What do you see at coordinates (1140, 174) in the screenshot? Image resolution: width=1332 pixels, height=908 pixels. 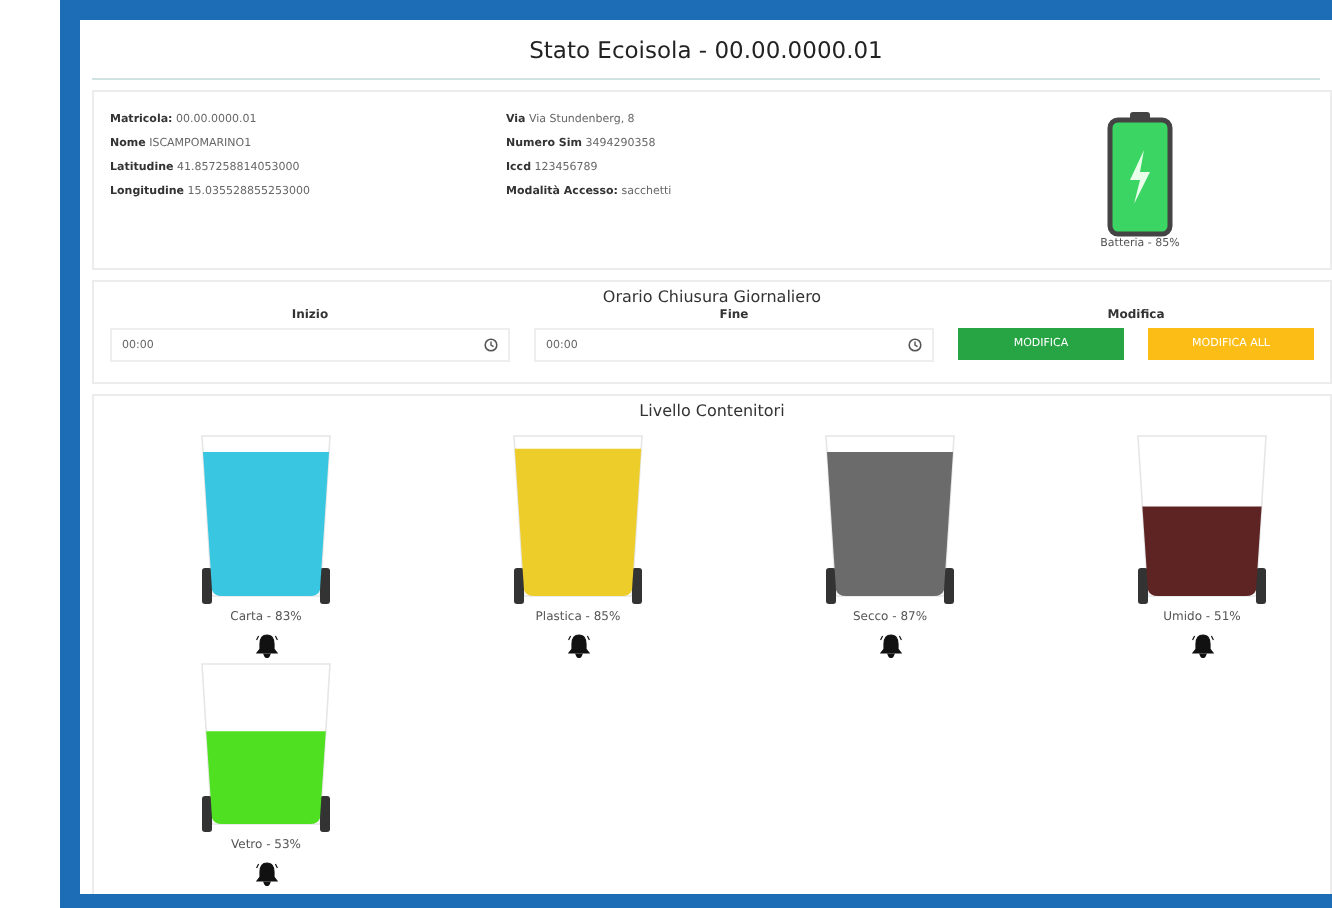 I see `battery-icon` at bounding box center [1140, 174].